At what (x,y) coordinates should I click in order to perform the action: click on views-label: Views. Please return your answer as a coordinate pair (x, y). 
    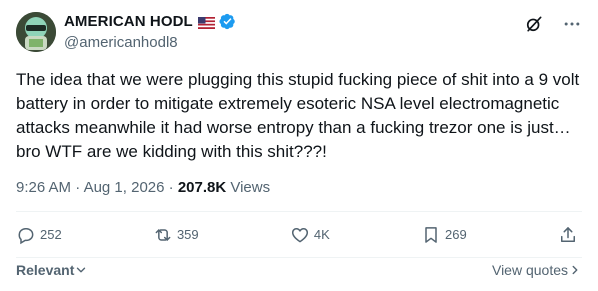
    Looking at the image, I should click on (250, 187).